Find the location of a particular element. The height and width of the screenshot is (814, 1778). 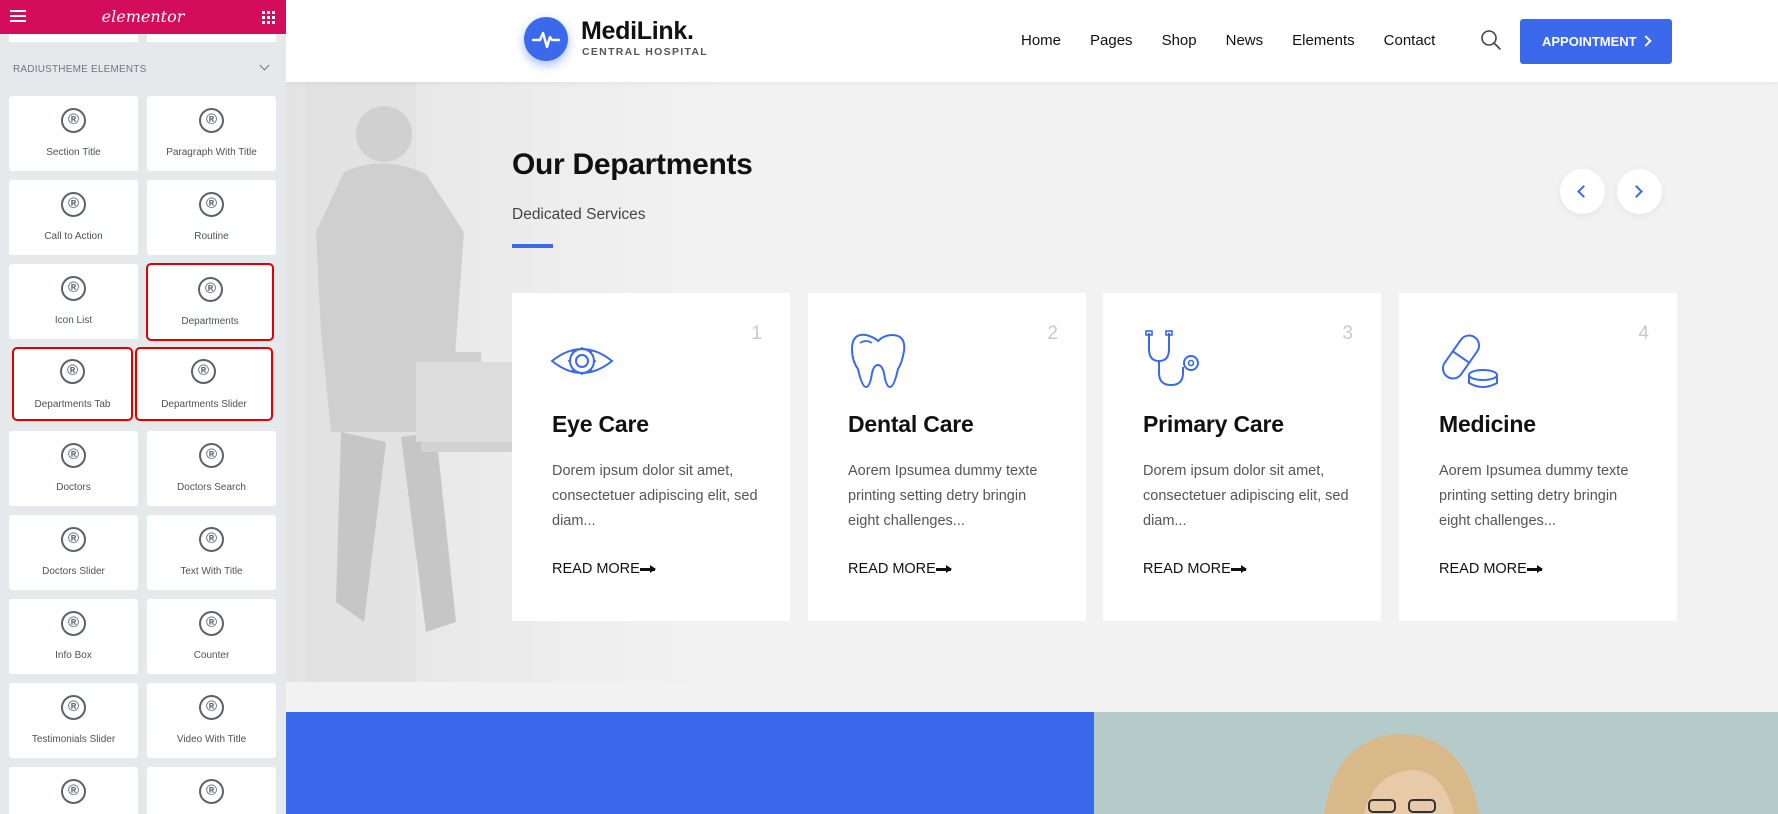

category-label: RADIUSTHEME ELEMENTS is located at coordinates (80, 69).